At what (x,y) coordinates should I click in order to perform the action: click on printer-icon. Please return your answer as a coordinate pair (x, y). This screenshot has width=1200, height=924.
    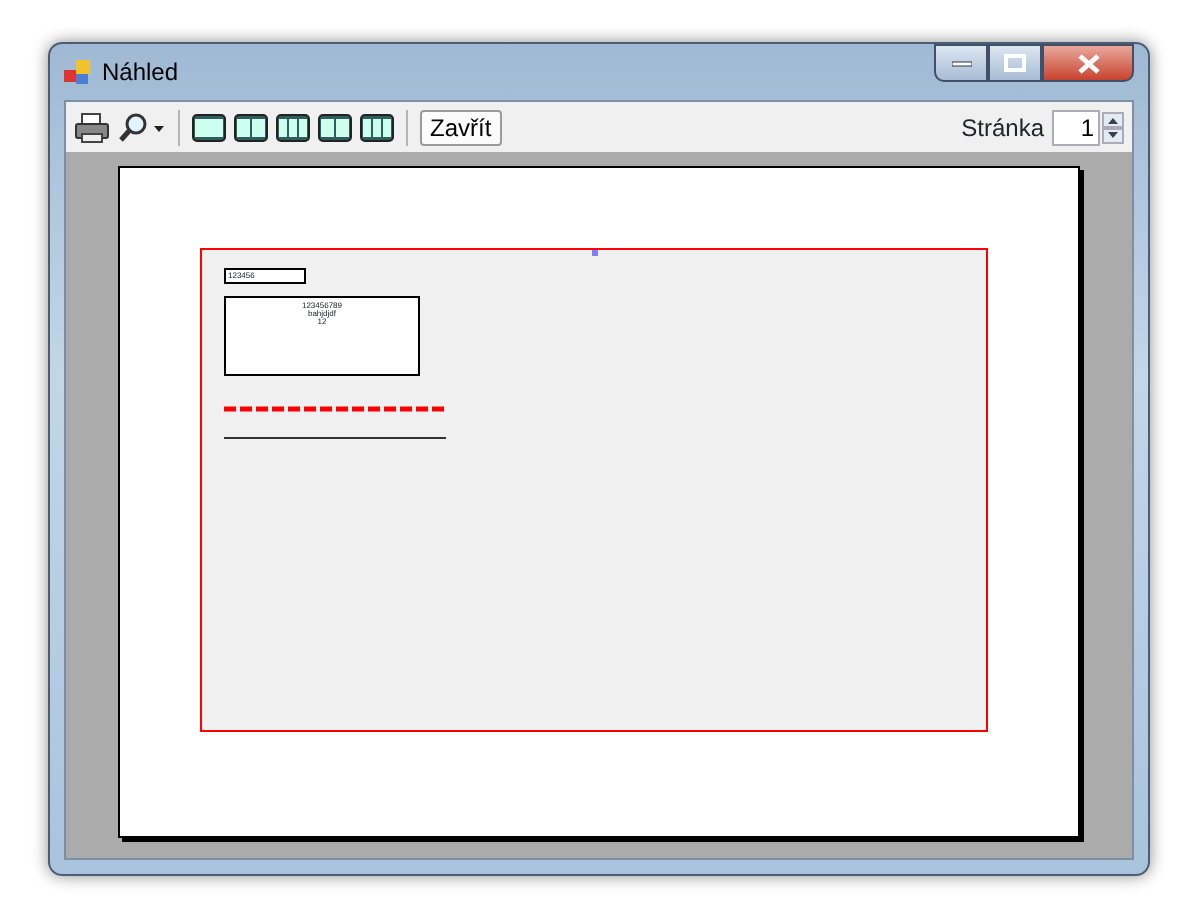
    Looking at the image, I should click on (92, 127).